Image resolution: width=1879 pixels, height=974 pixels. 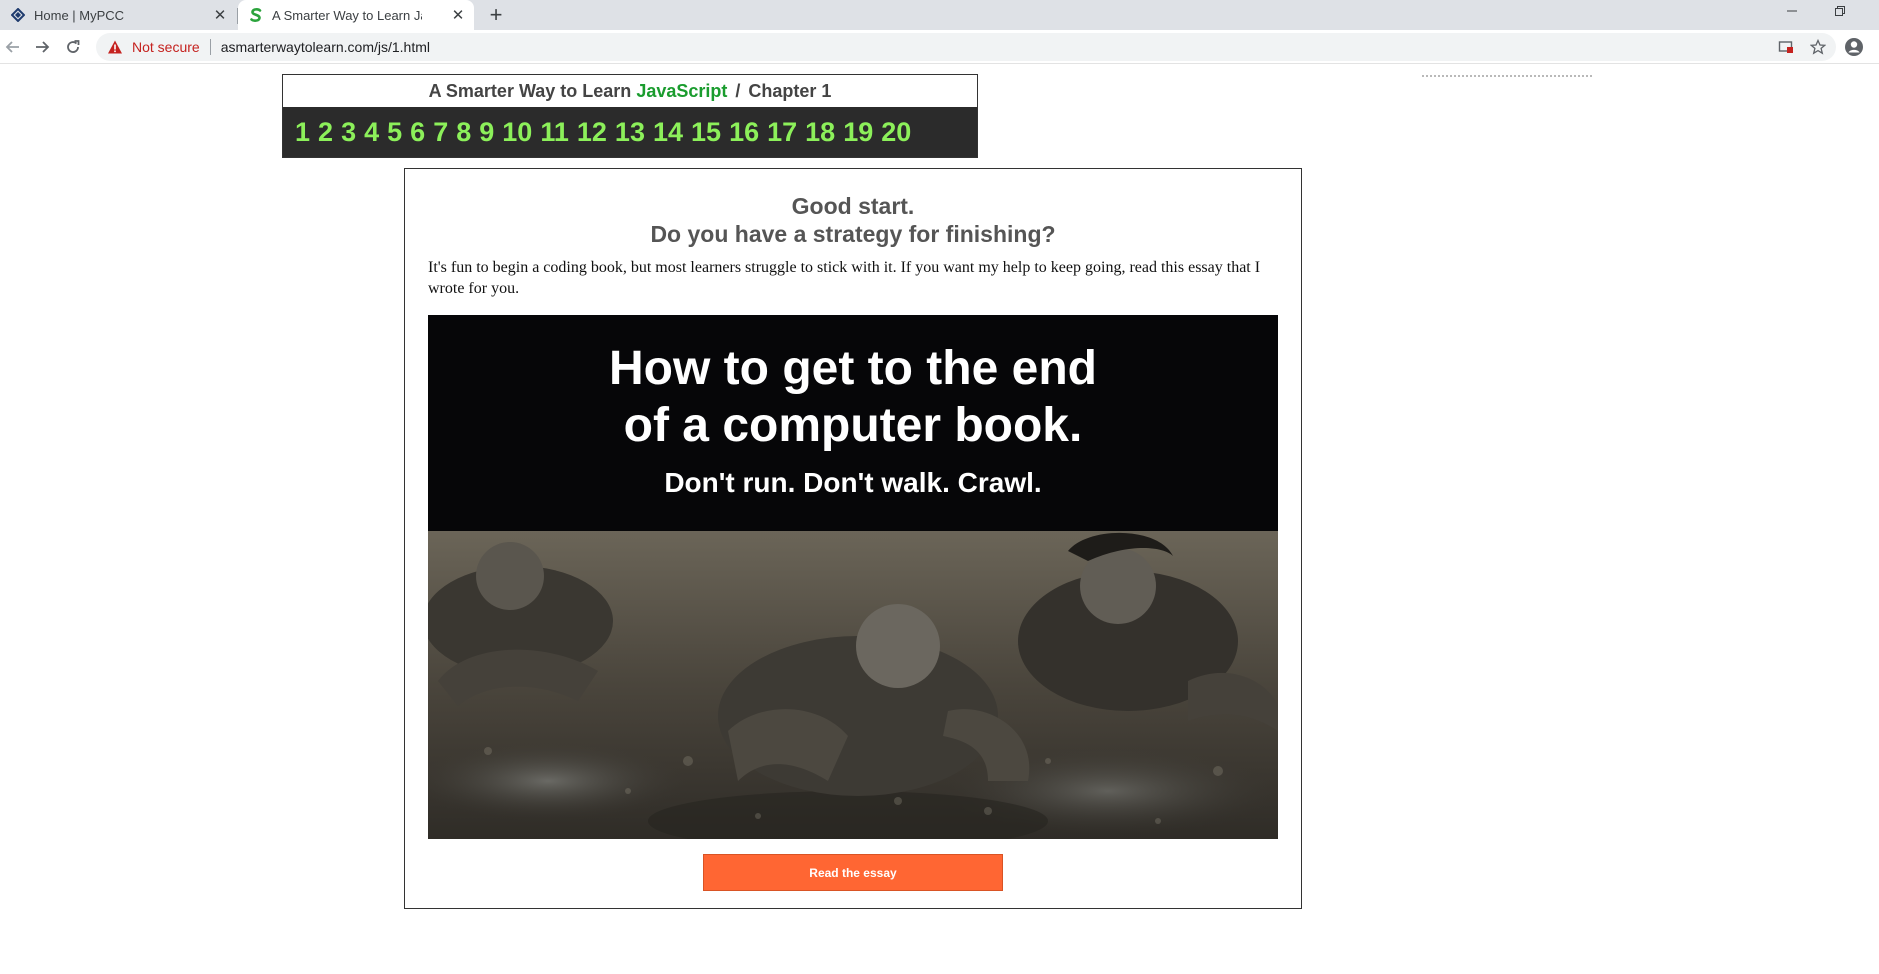 I want to click on chapter-link-19: 19, so click(x=858, y=132).